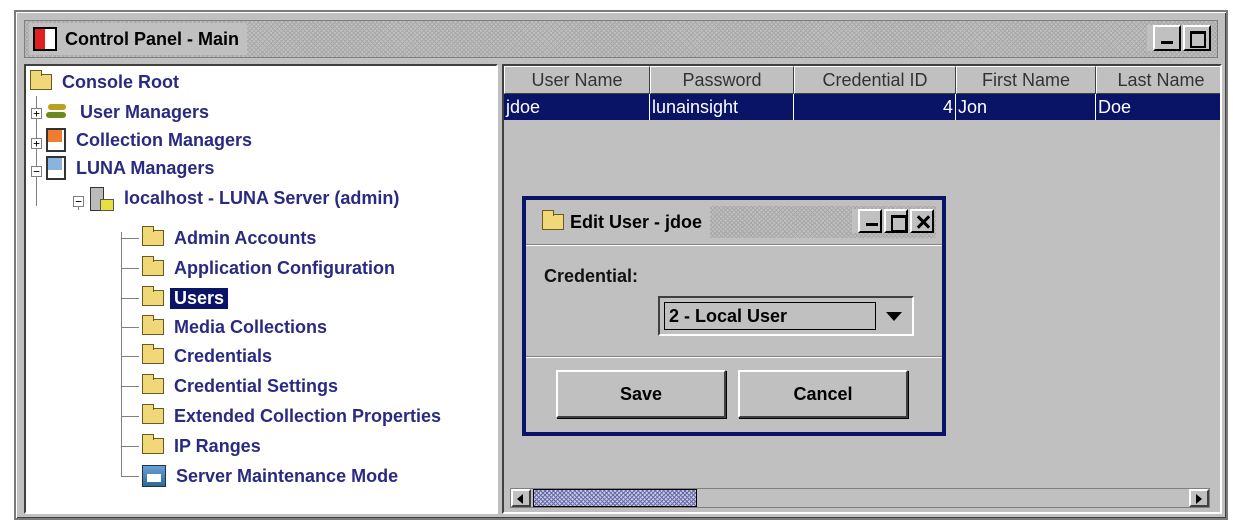 The image size is (1233, 524). What do you see at coordinates (870, 221) in the screenshot?
I see `dialog-minimize-button` at bounding box center [870, 221].